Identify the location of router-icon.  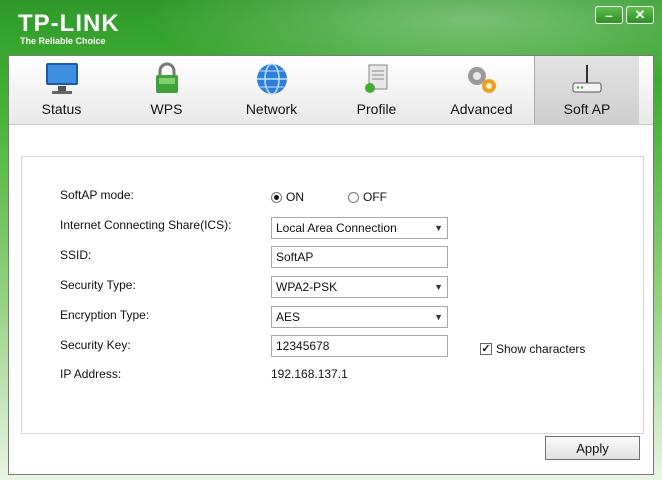
(587, 79).